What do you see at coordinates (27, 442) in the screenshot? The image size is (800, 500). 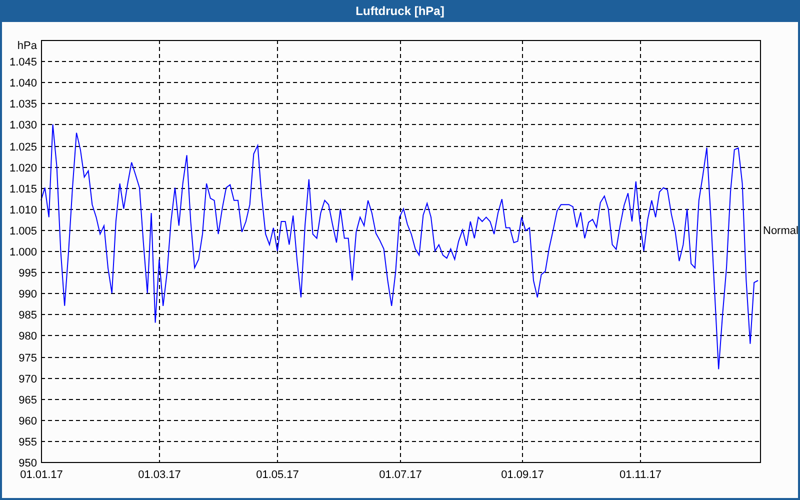 I see `y-axis-label: 955` at bounding box center [27, 442].